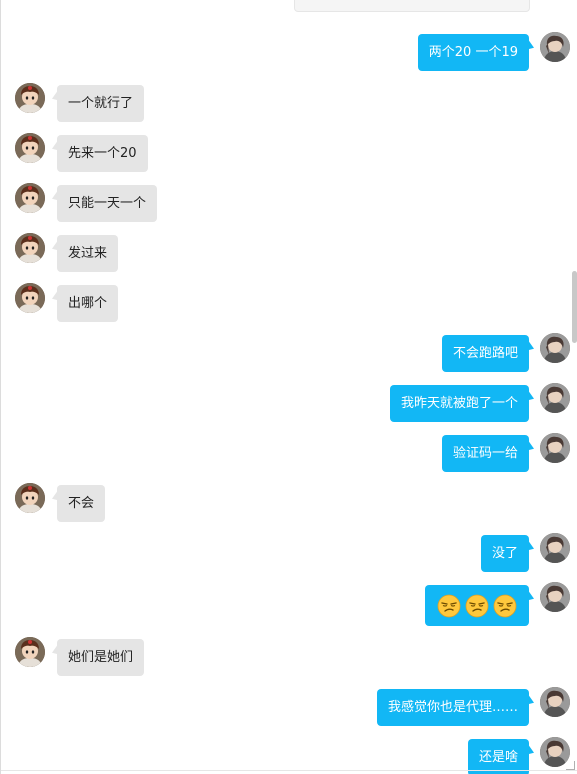 The height and width of the screenshot is (774, 577). What do you see at coordinates (289, 52) in the screenshot?
I see `message-row: 两个20 一个19` at bounding box center [289, 52].